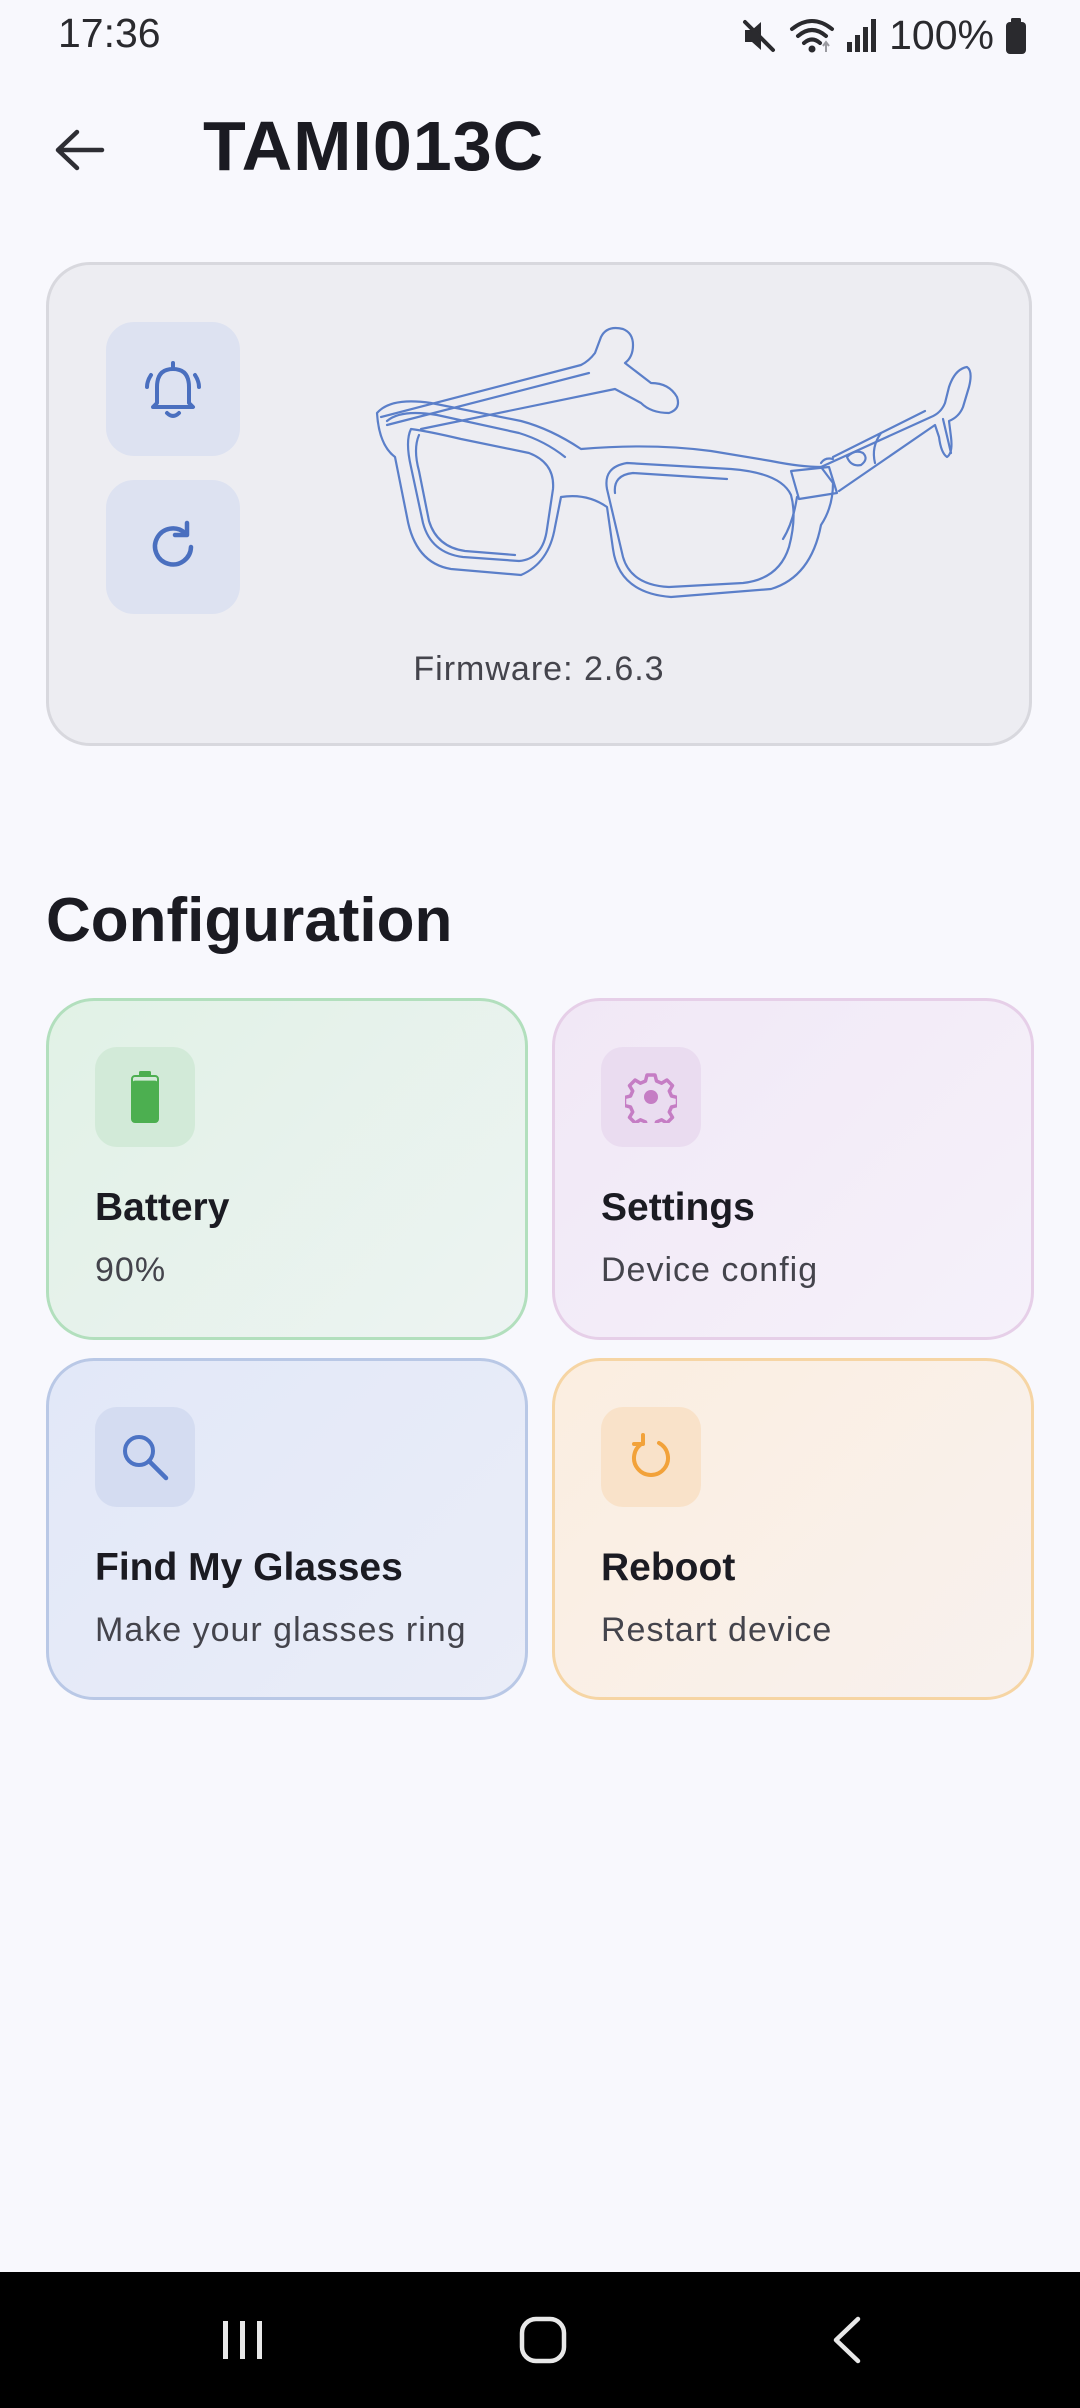 The width and height of the screenshot is (1080, 2408). Describe the element at coordinates (812, 35) in the screenshot. I see `wifi-icon` at that location.